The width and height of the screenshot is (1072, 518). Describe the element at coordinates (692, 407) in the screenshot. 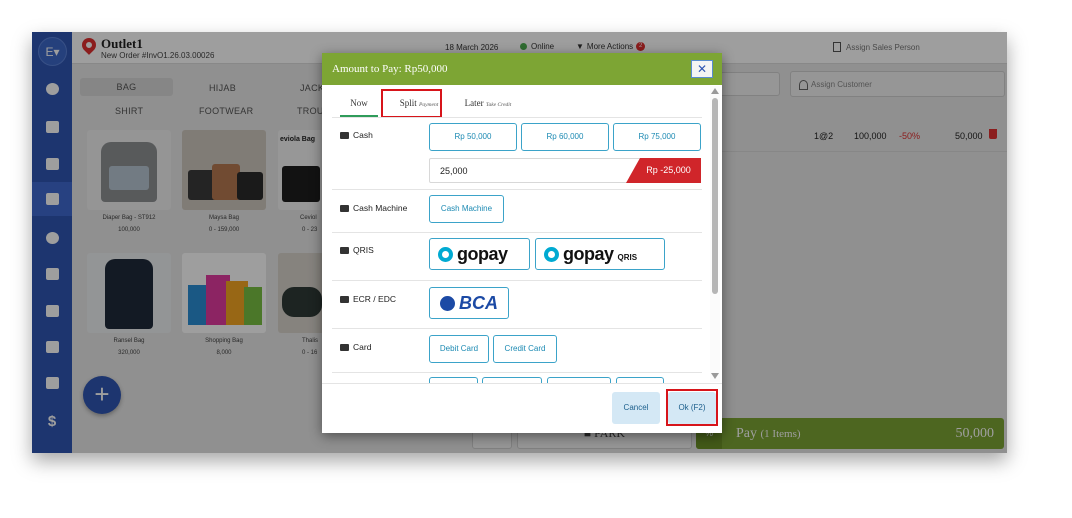

I see `ok-button-highlight` at that location.